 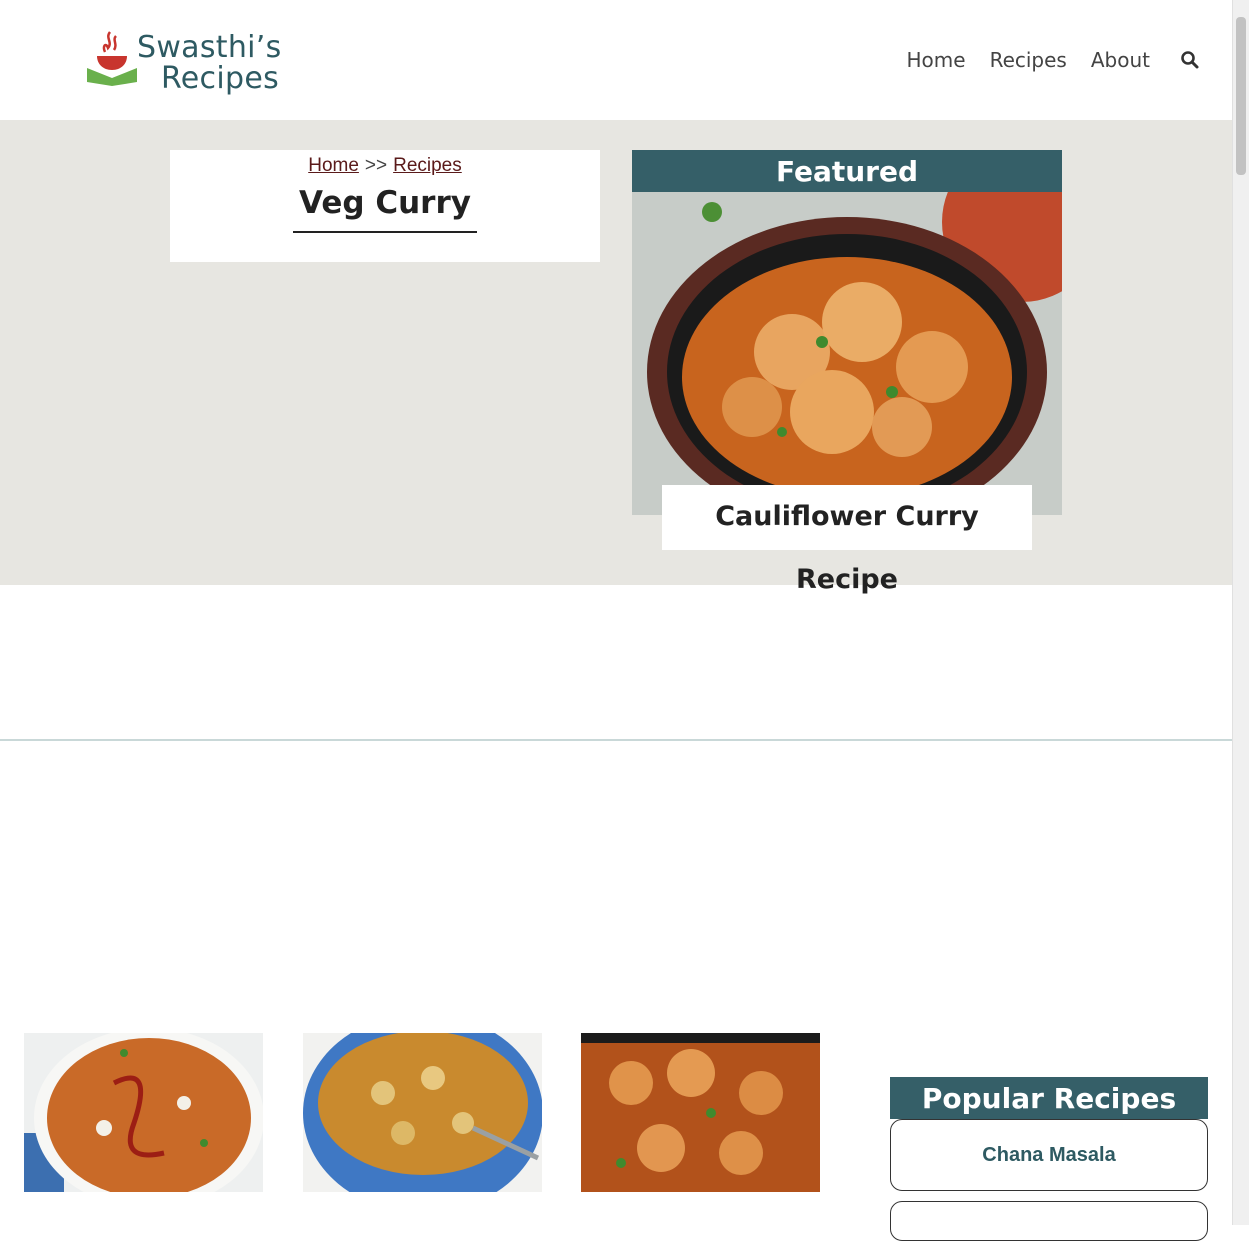 I want to click on popular-item-chana-masala: Chana Masala, so click(x=1049, y=1155).